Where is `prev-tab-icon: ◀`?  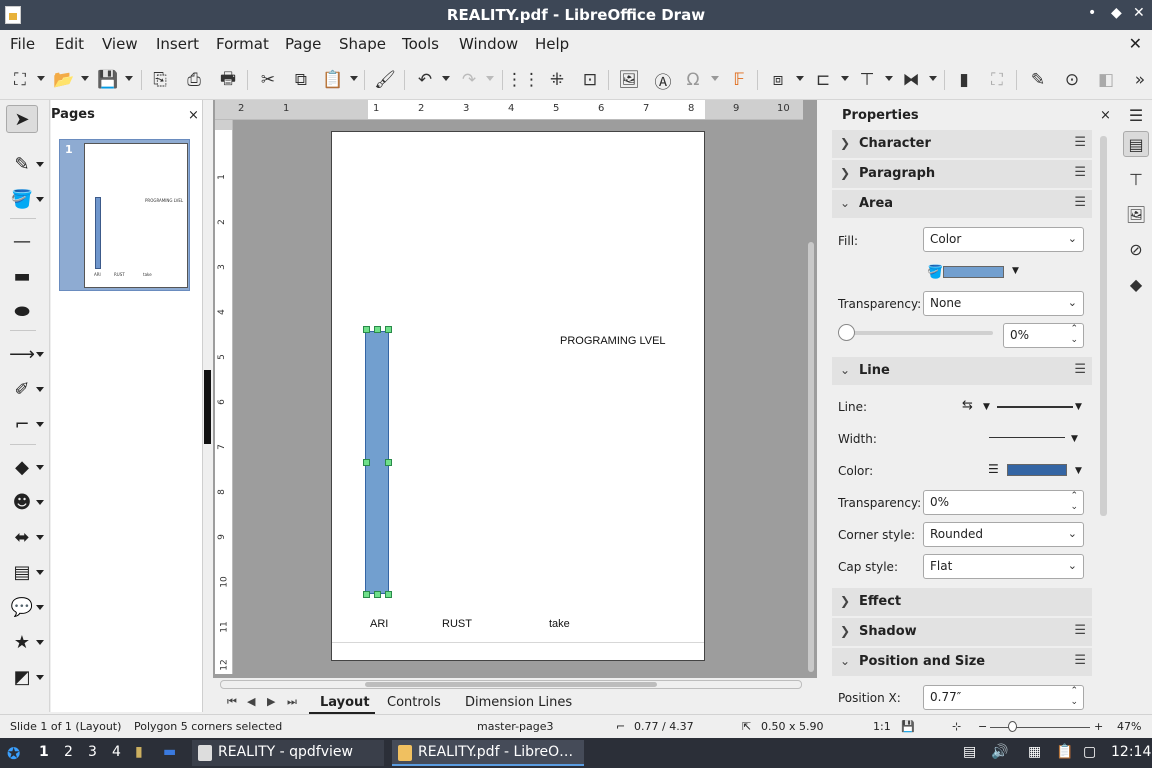
prev-tab-icon: ◀ is located at coordinates (251, 701).